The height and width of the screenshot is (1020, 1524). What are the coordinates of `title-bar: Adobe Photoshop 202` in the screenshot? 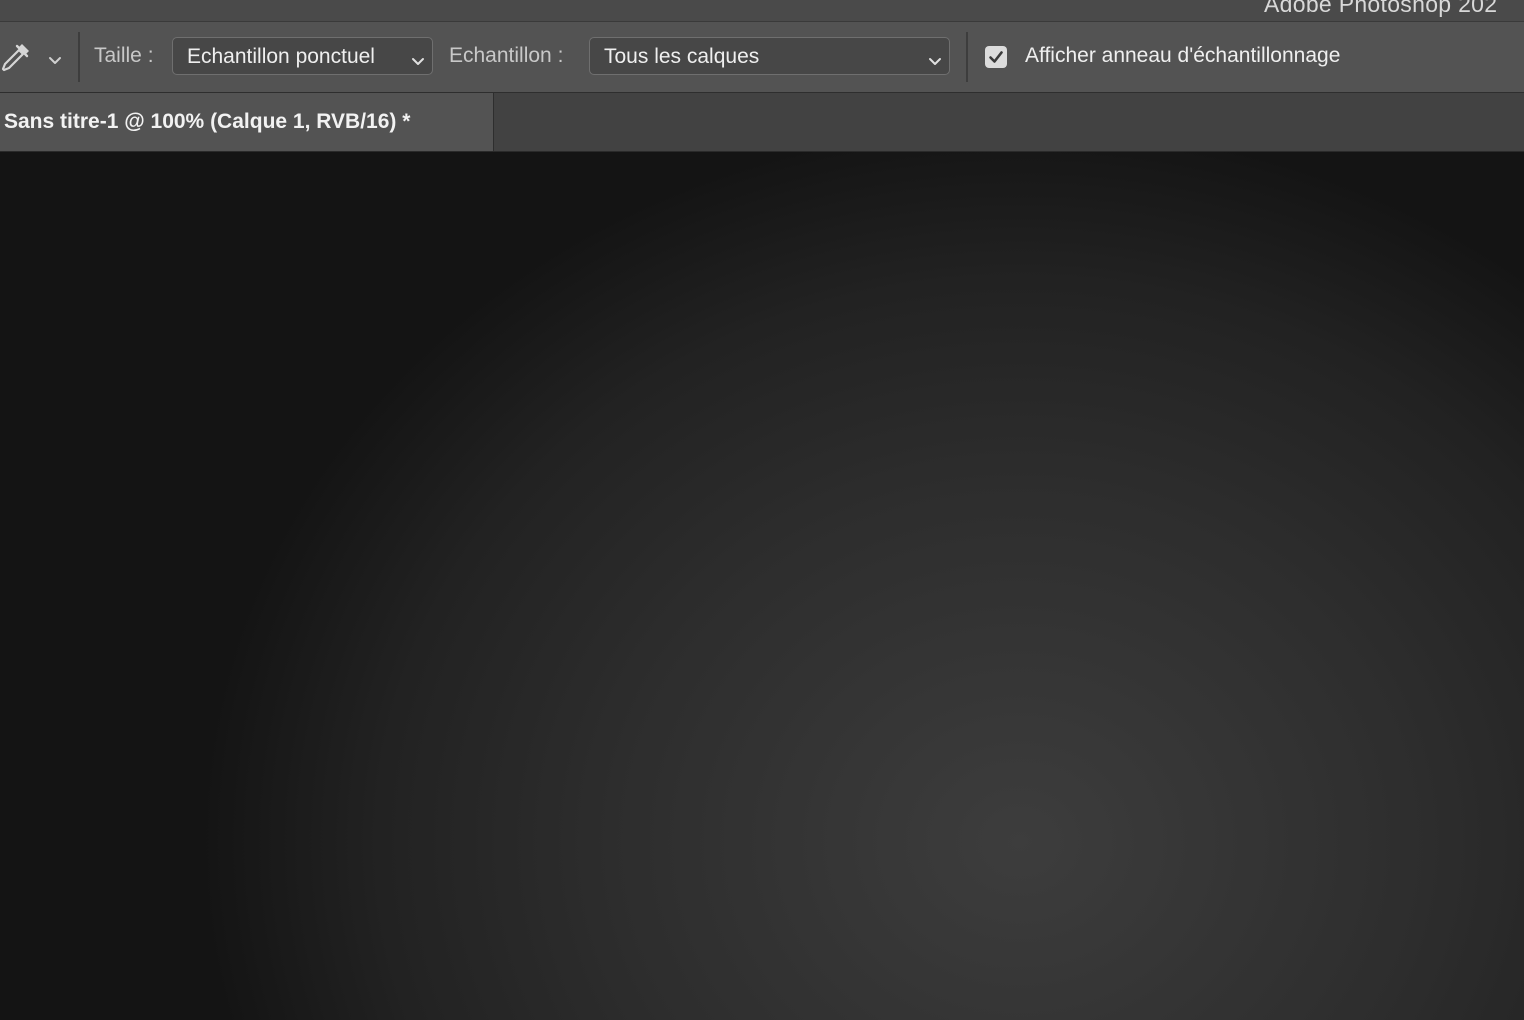 It's located at (762, 11).